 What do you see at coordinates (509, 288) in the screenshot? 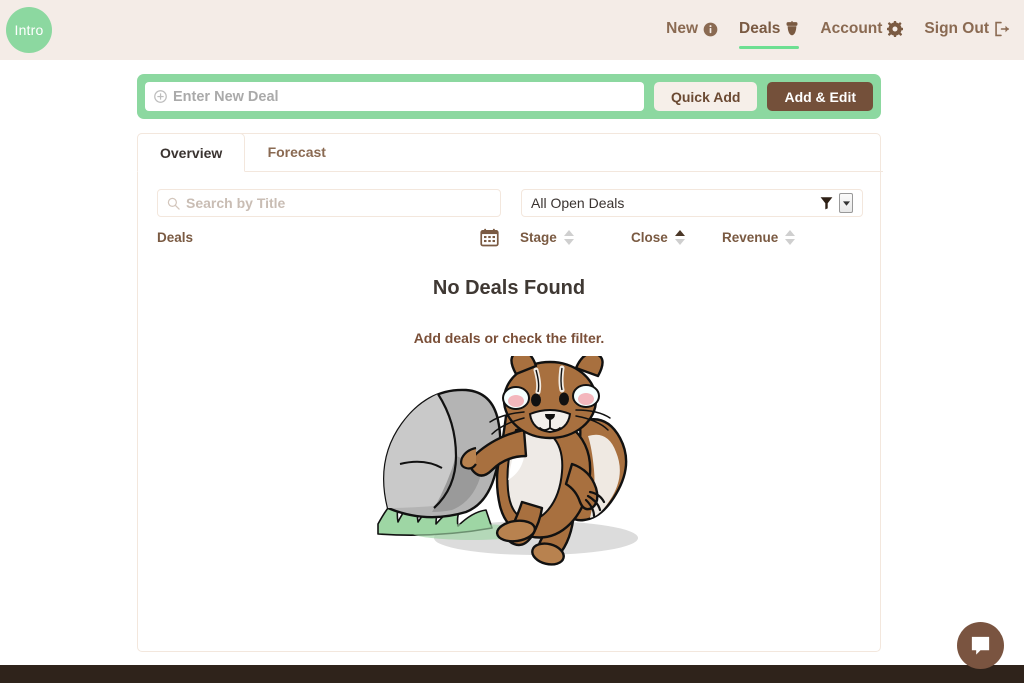
I see `empty-state-title: No Deals Found` at bounding box center [509, 288].